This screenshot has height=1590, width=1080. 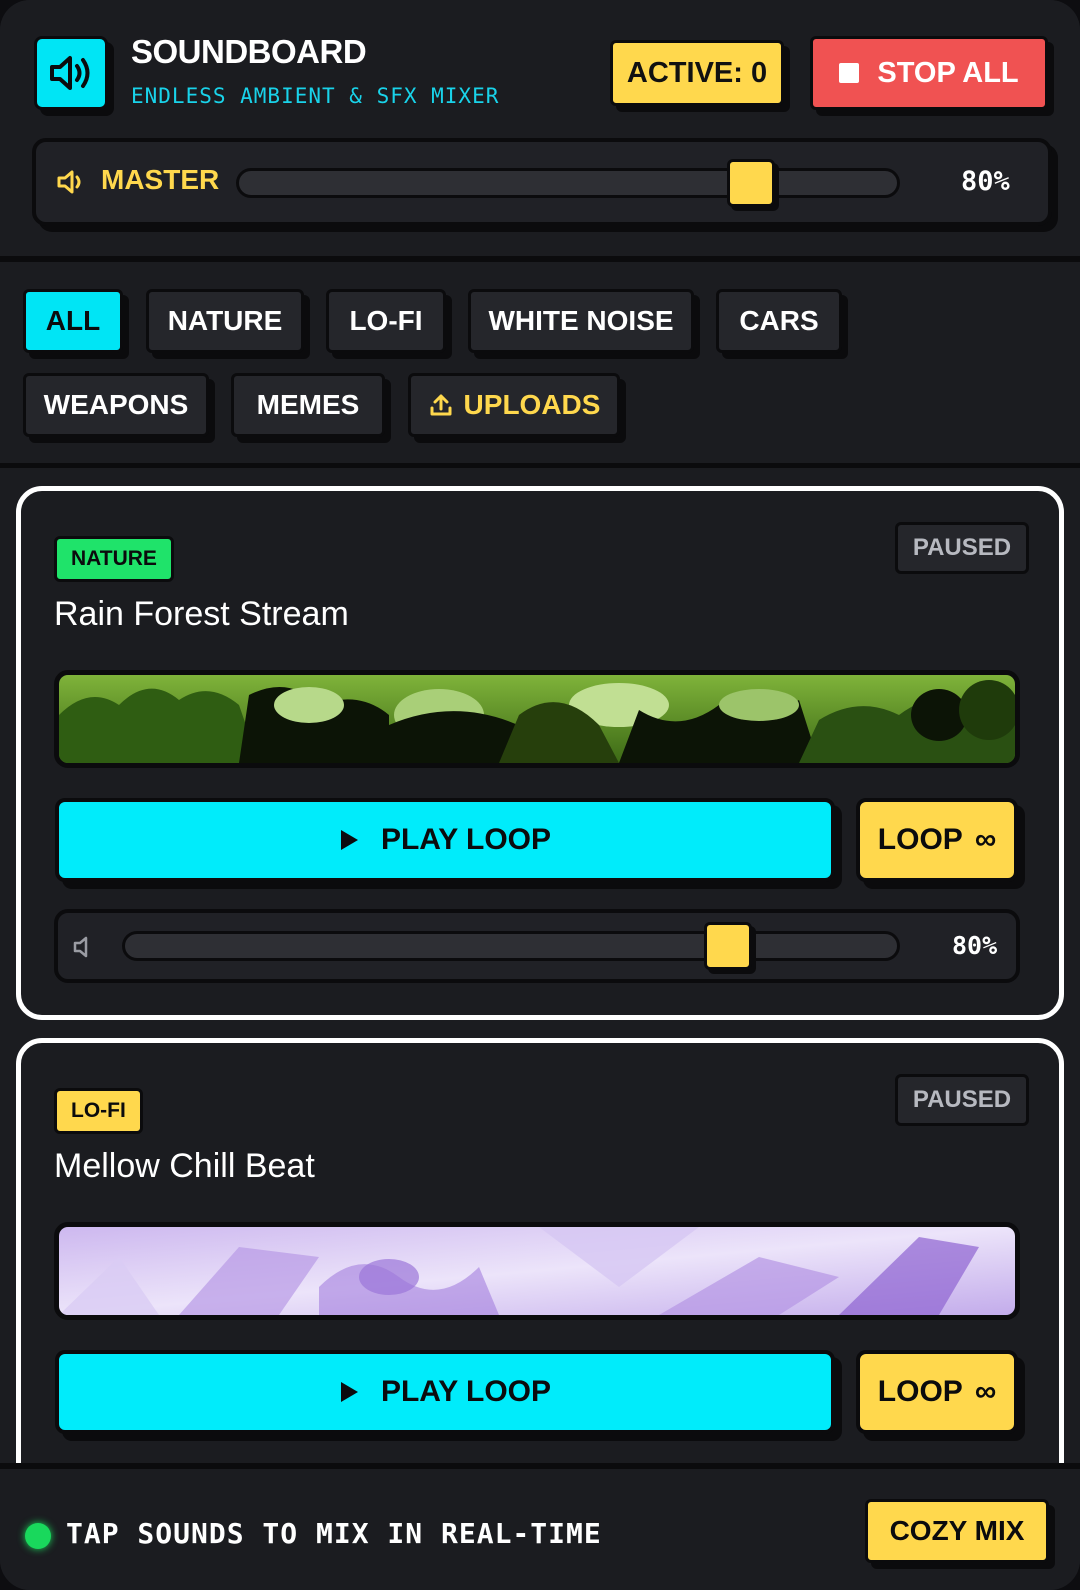 What do you see at coordinates (975, 945) in the screenshot?
I see `sound-volume-value: 80%` at bounding box center [975, 945].